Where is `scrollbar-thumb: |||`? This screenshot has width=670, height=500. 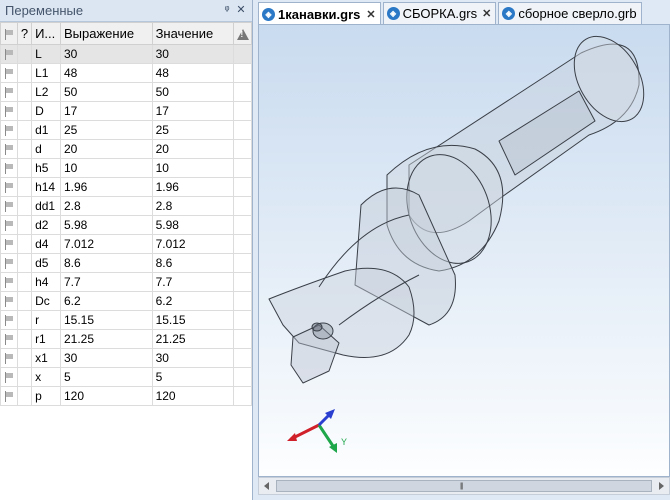 scrollbar-thumb: ||| is located at coordinates (464, 486).